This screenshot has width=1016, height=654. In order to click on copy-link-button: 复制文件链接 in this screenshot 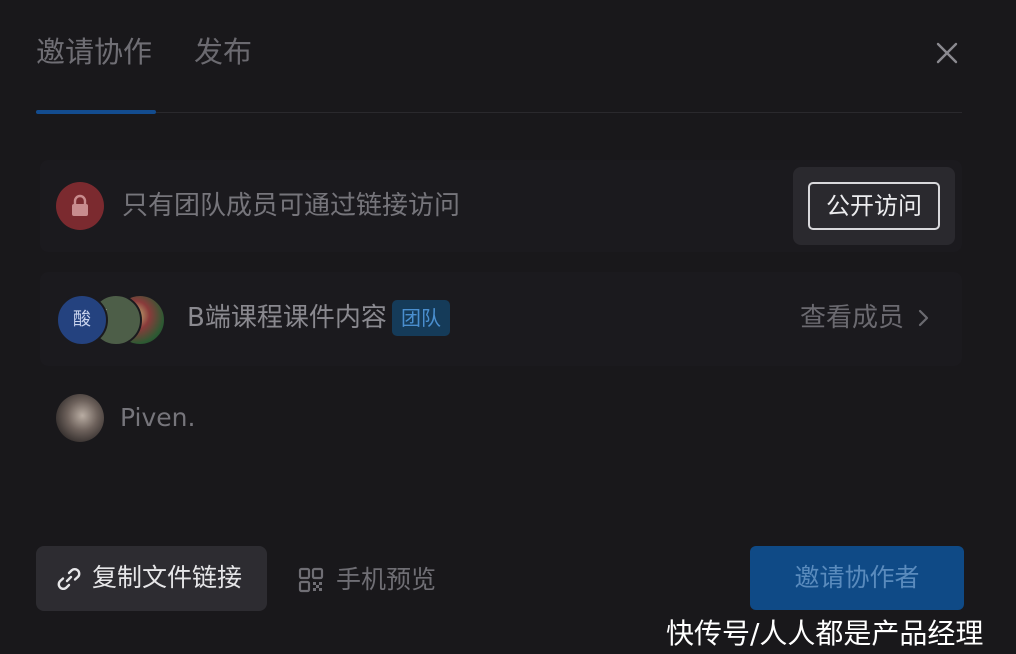, I will do `click(151, 578)`.